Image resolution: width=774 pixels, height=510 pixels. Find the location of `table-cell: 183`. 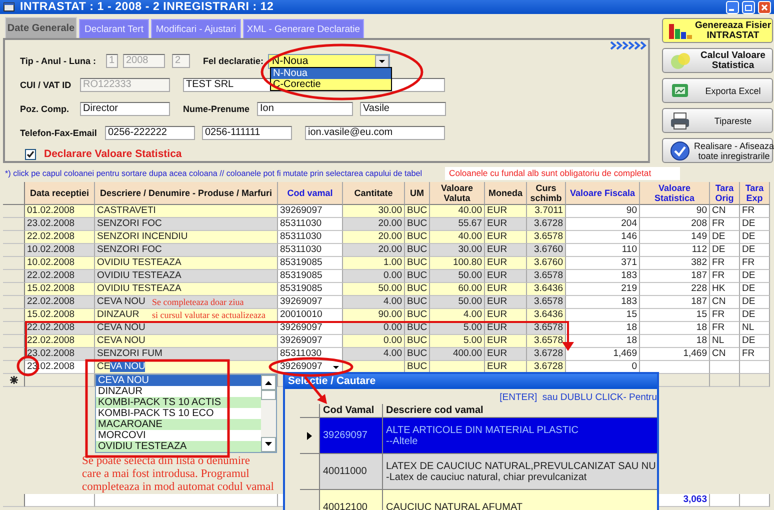

table-cell: 183 is located at coordinates (603, 302).